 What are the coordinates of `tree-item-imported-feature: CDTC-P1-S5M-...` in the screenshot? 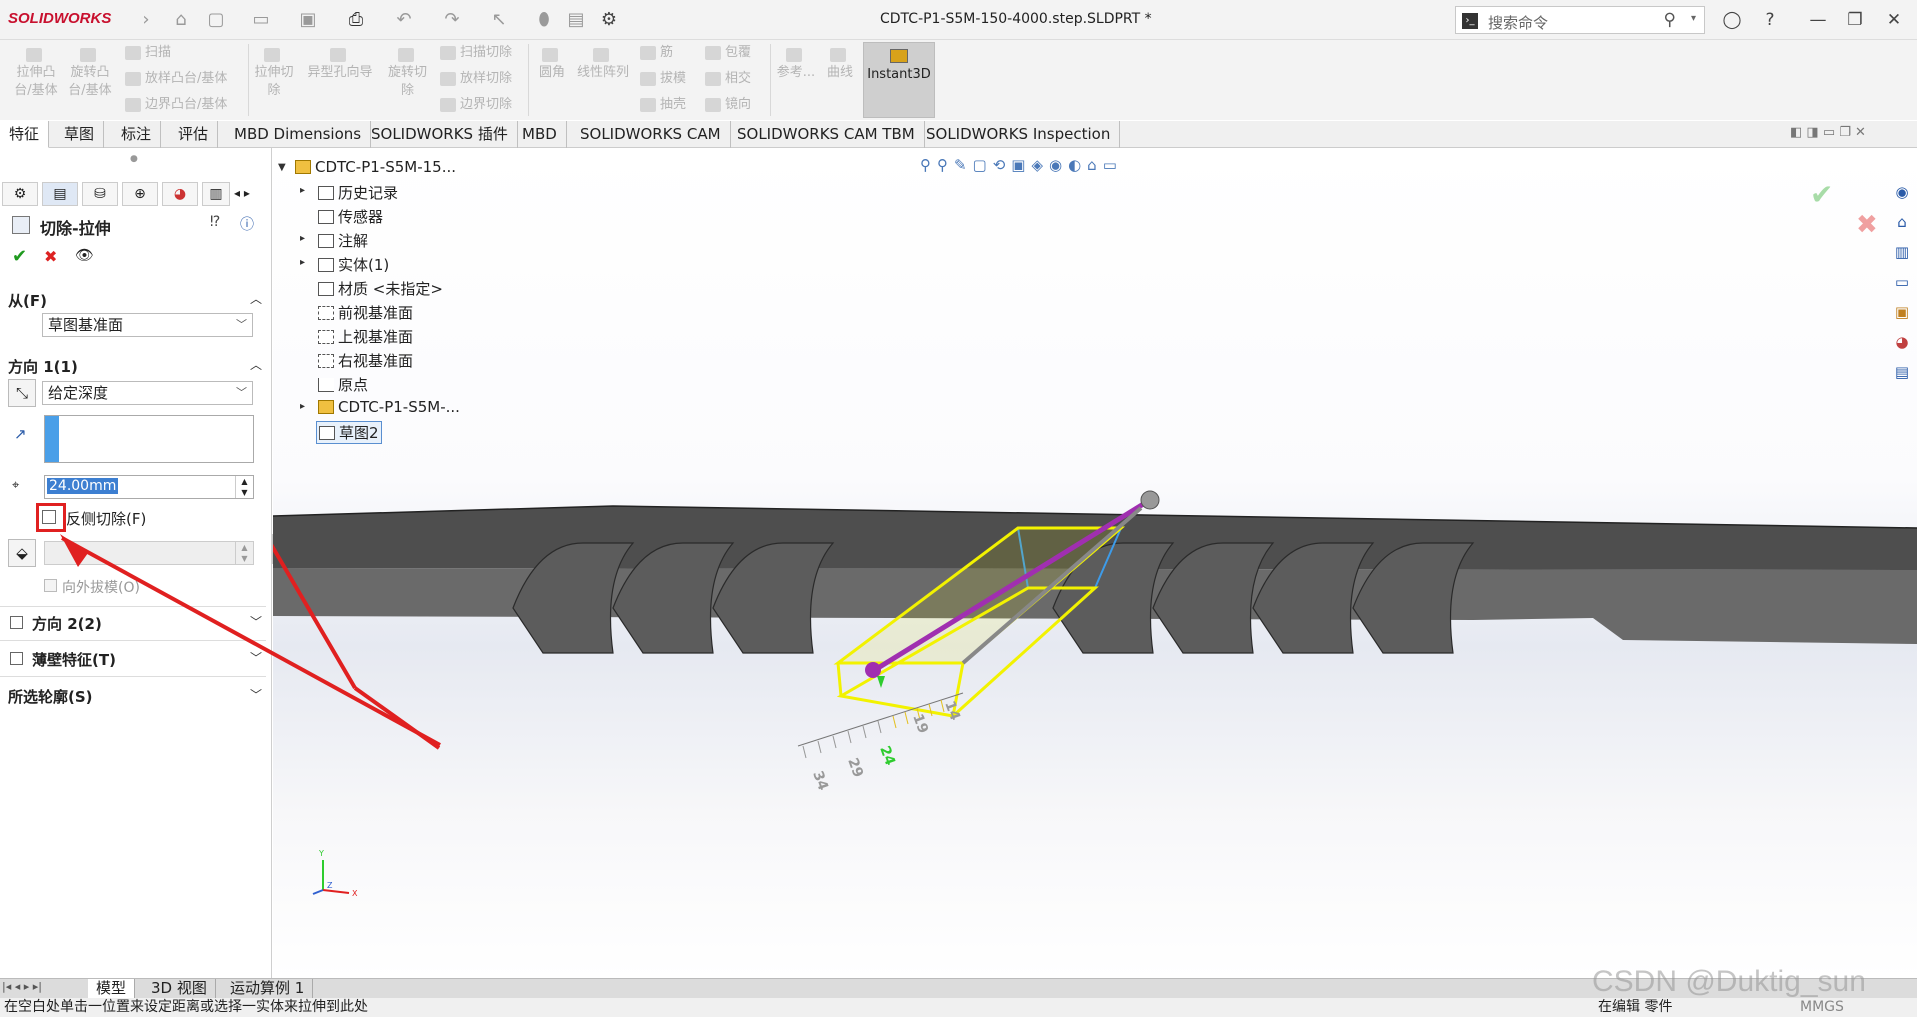 It's located at (389, 407).